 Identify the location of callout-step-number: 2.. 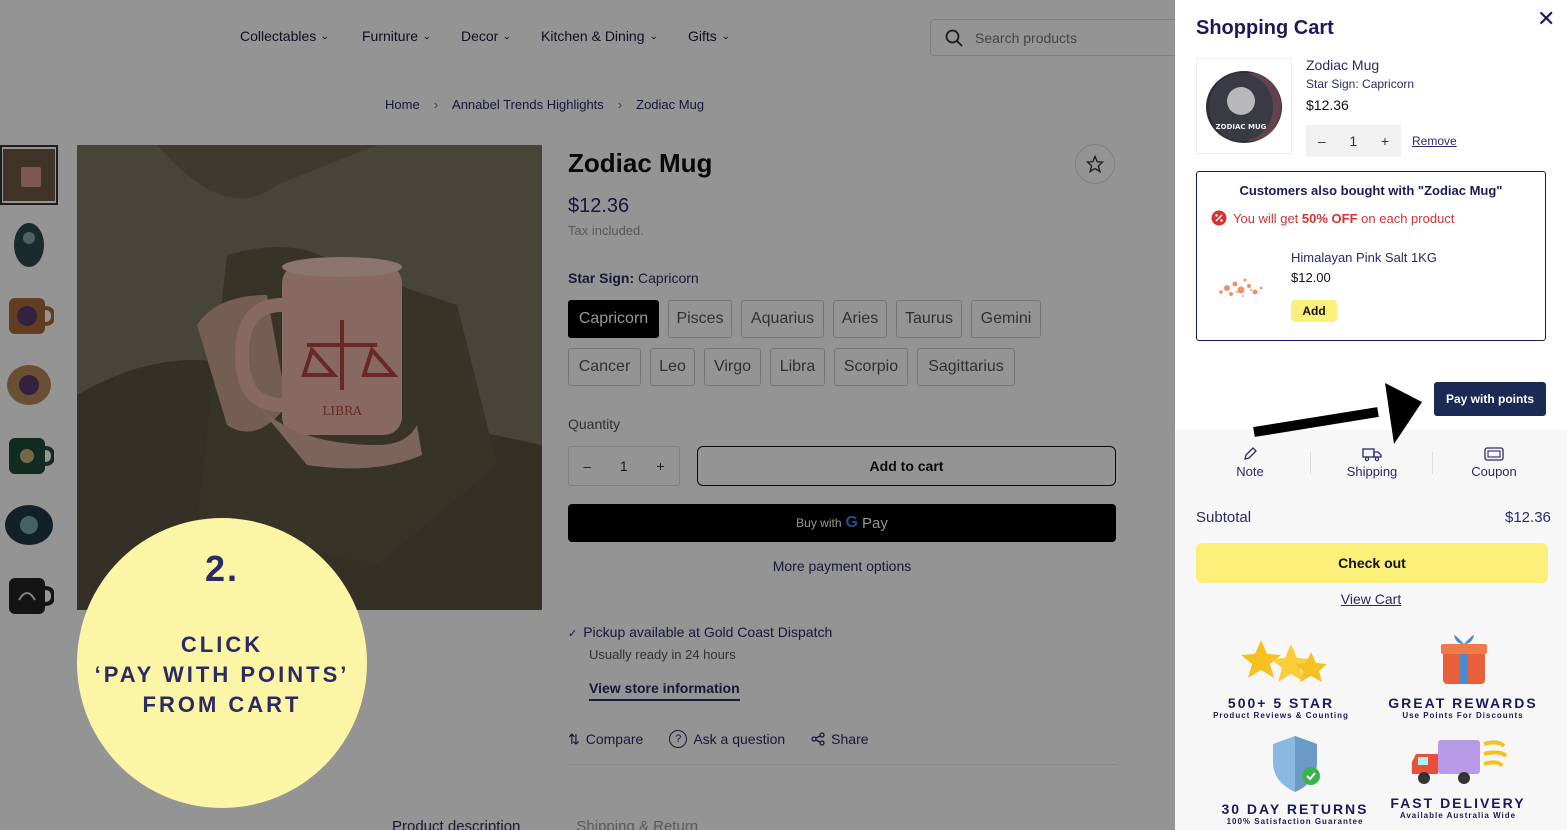
(222, 568).